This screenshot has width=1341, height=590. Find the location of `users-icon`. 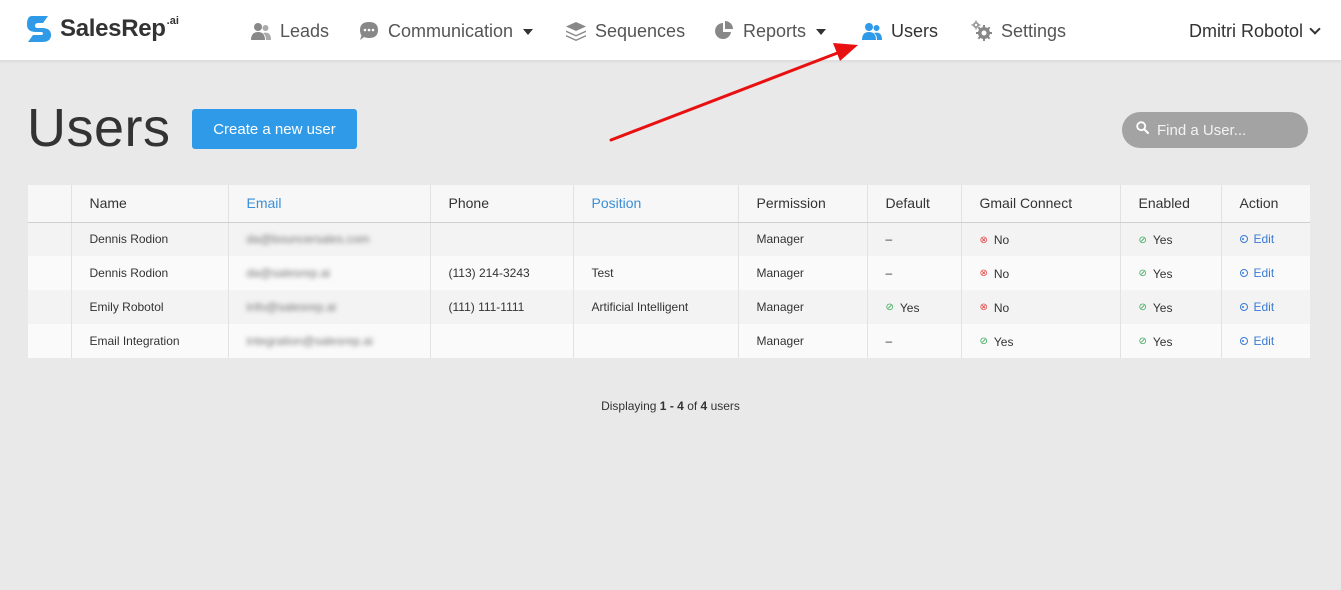

users-icon is located at coordinates (261, 31).